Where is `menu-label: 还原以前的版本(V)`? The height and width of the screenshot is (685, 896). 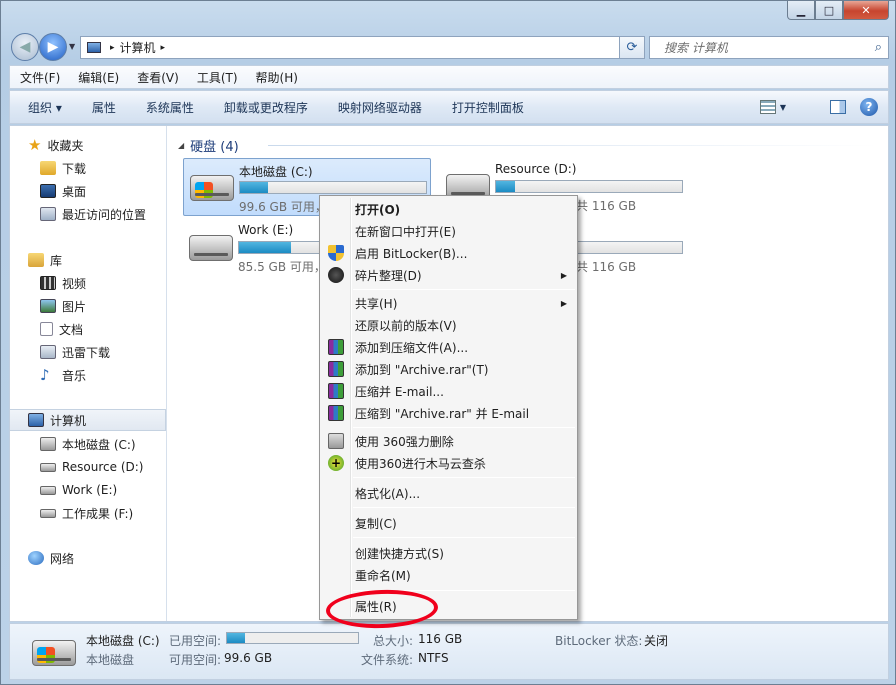 menu-label: 还原以前的版本(V) is located at coordinates (406, 325).